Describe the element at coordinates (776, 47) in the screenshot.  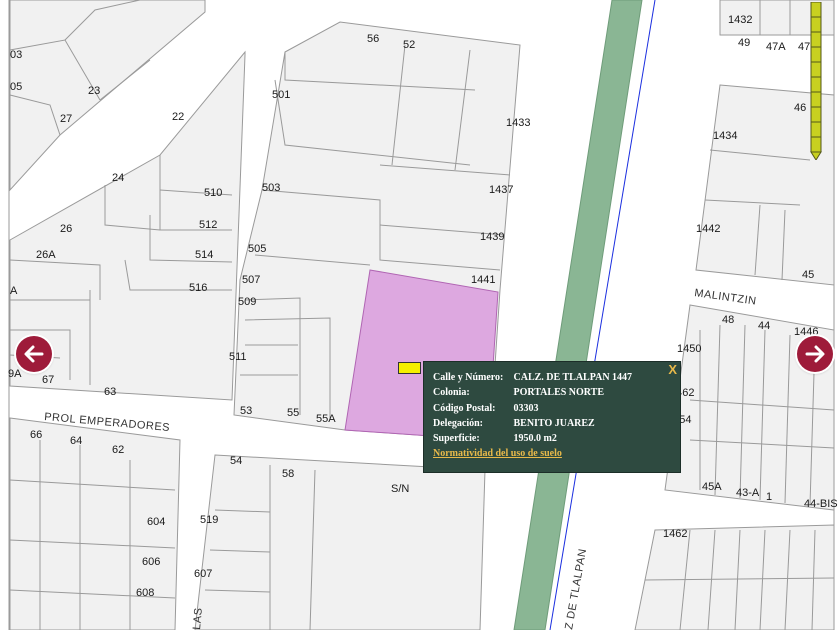
I see `parcel-number-label: 47A` at that location.